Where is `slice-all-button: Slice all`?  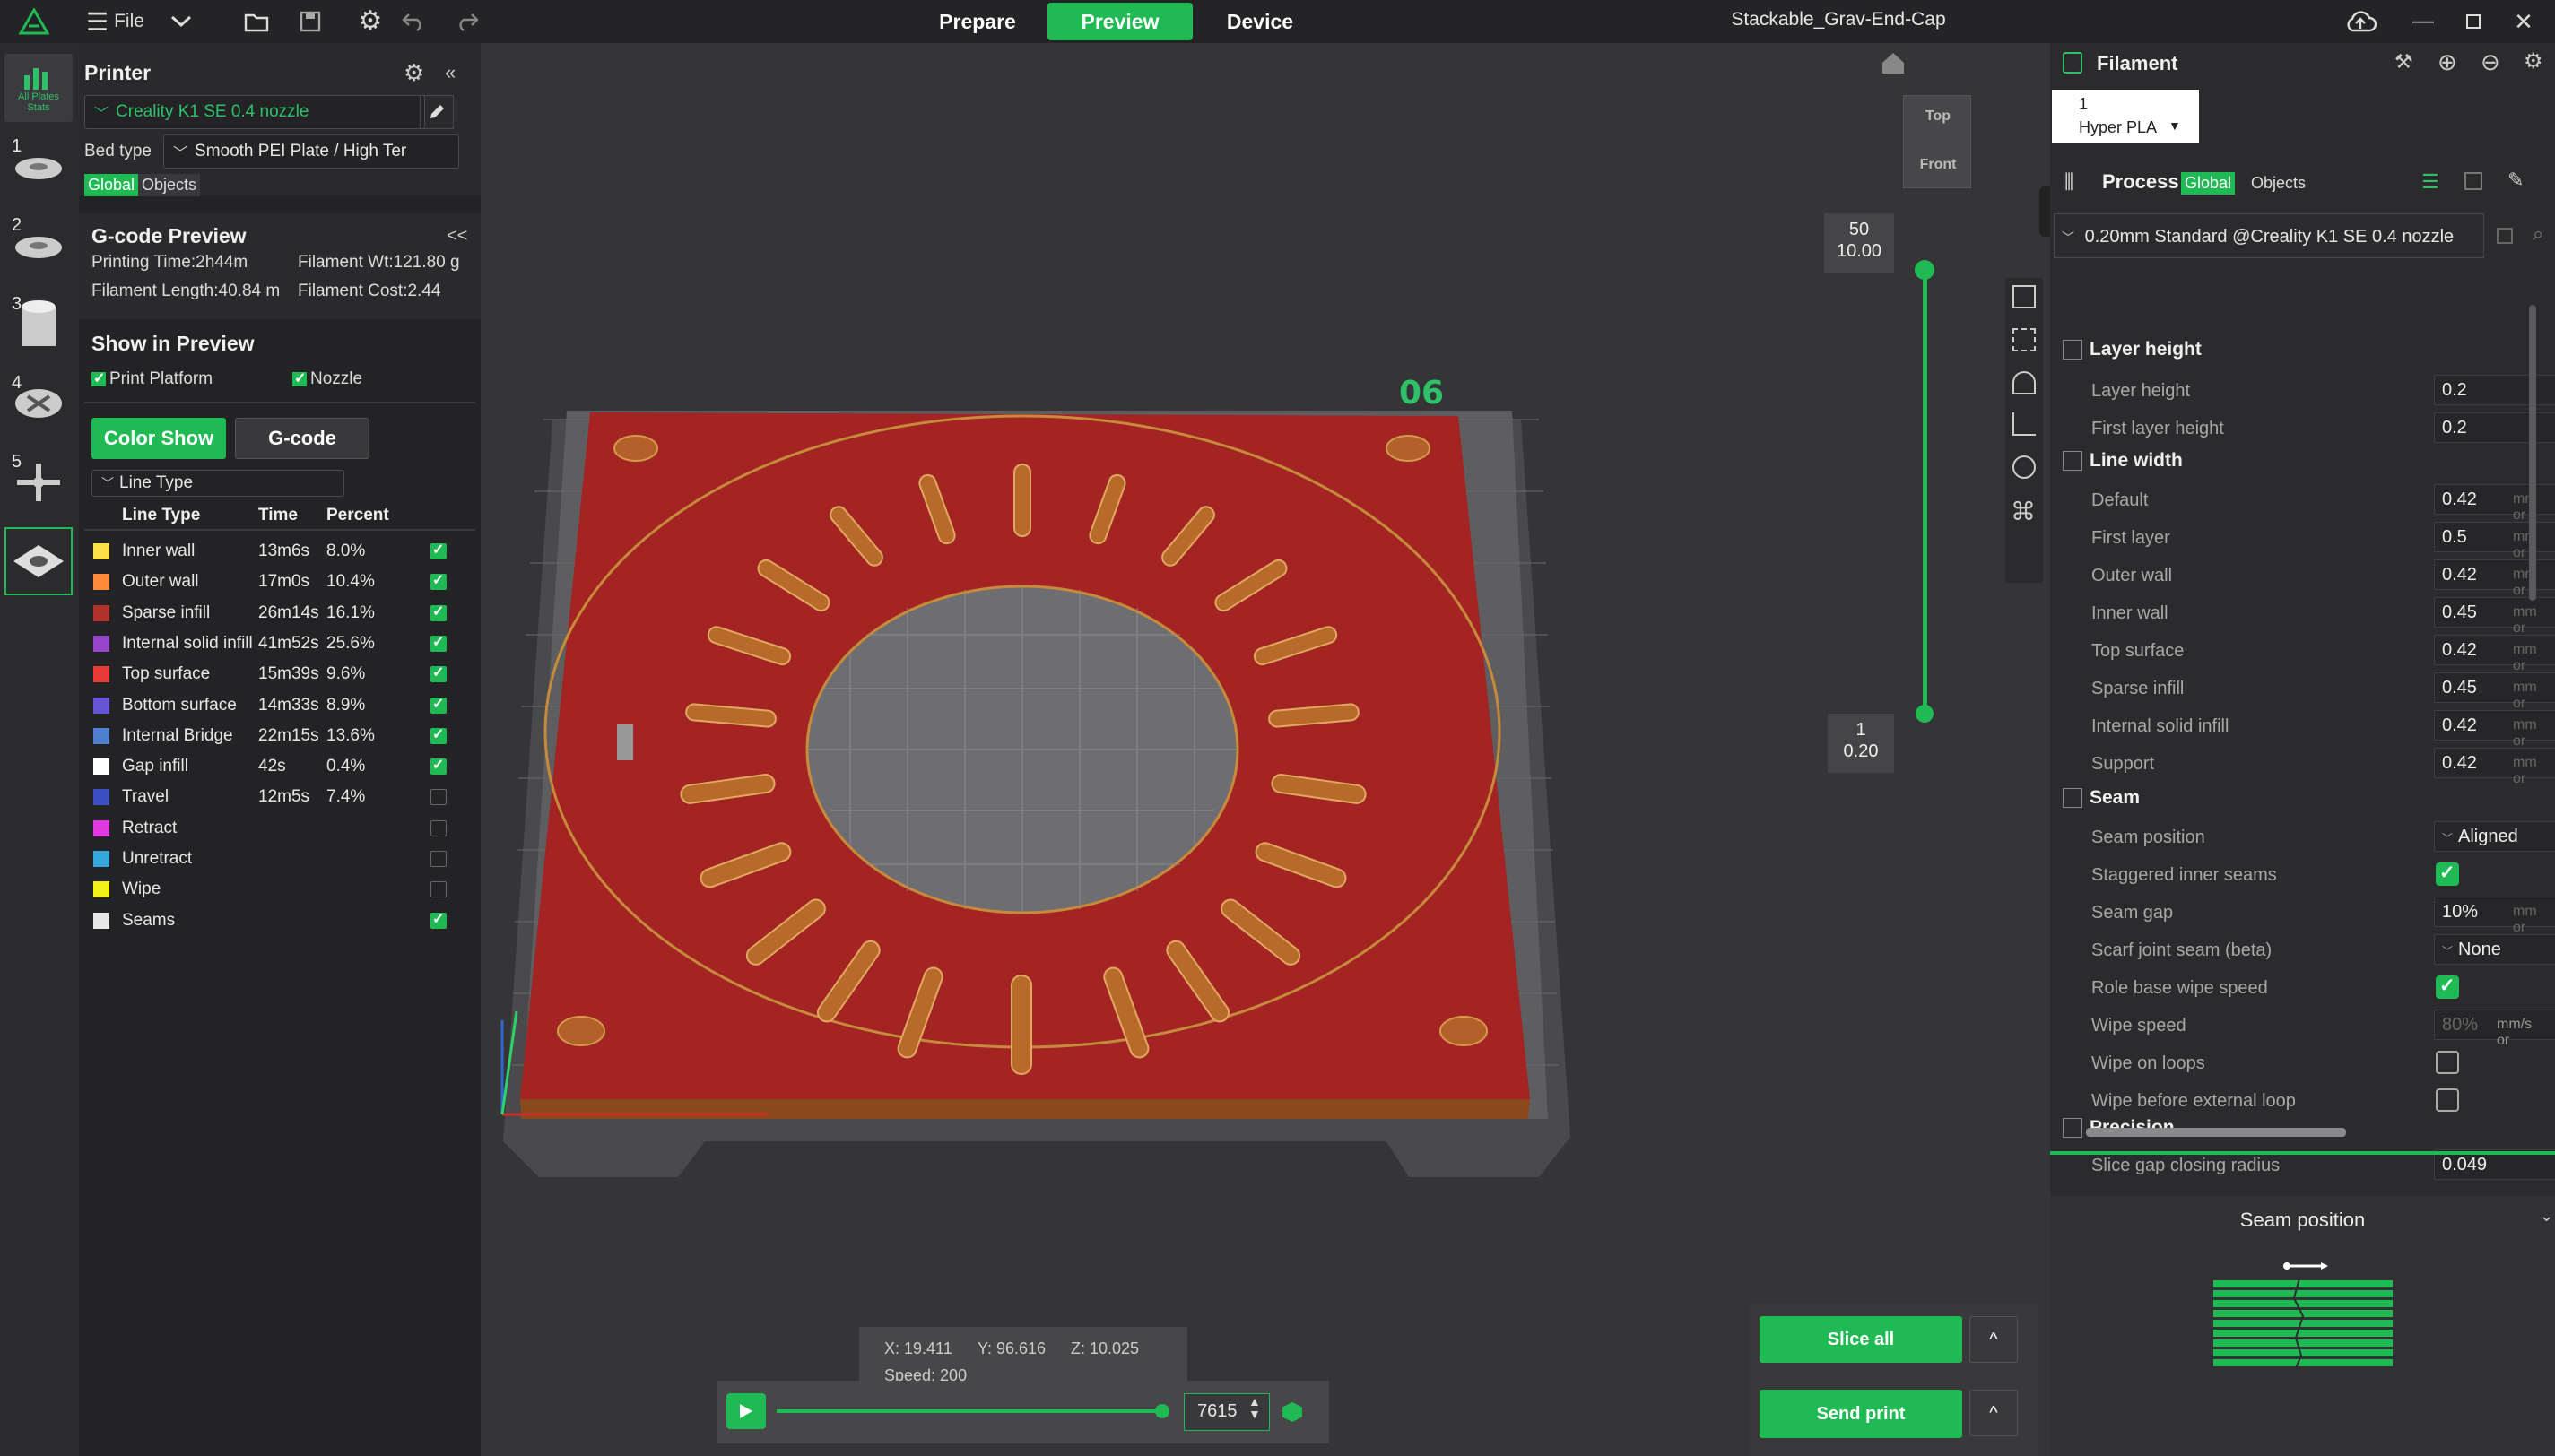 slice-all-button: Slice all is located at coordinates (1861, 1339).